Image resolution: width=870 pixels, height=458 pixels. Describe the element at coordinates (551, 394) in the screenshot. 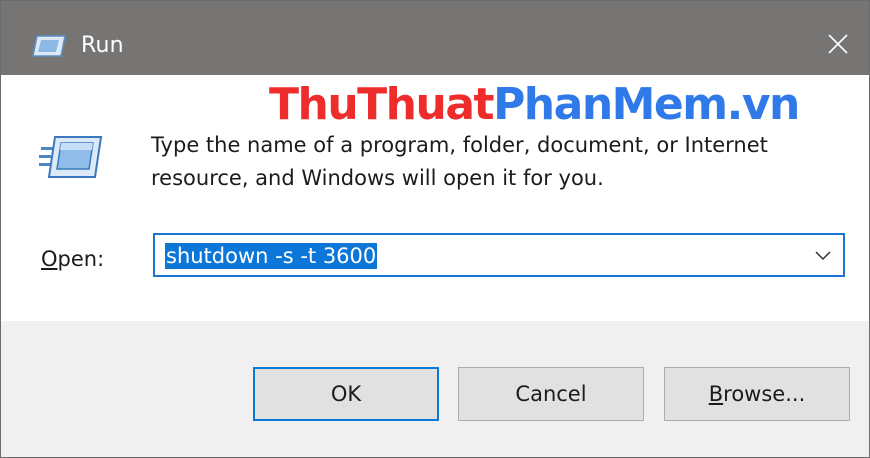

I see `cancel-button: Cancel` at that location.